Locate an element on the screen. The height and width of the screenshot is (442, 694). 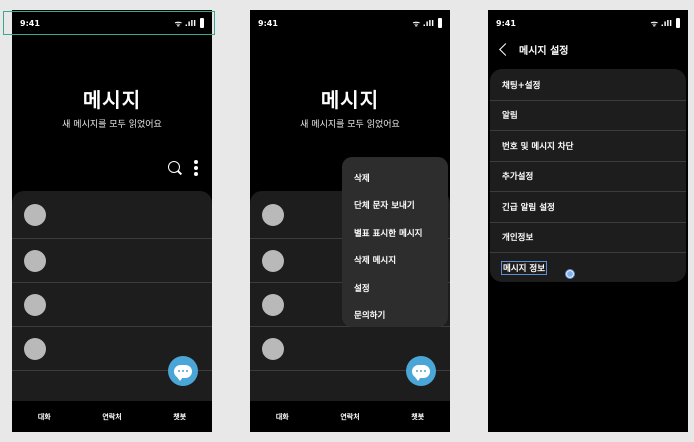
menu-item-deleted-messages: 삭제 메시지 is located at coordinates (395, 261).